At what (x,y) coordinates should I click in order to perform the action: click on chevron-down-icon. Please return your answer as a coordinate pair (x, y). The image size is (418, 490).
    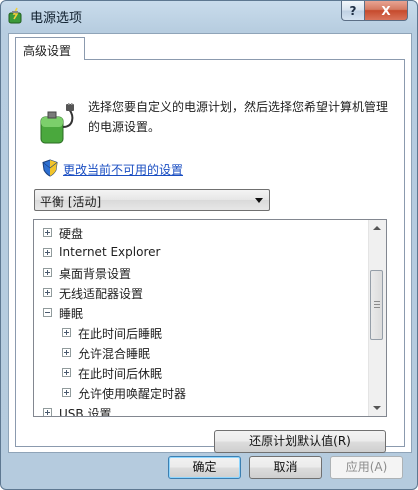
    Looking at the image, I should click on (259, 200).